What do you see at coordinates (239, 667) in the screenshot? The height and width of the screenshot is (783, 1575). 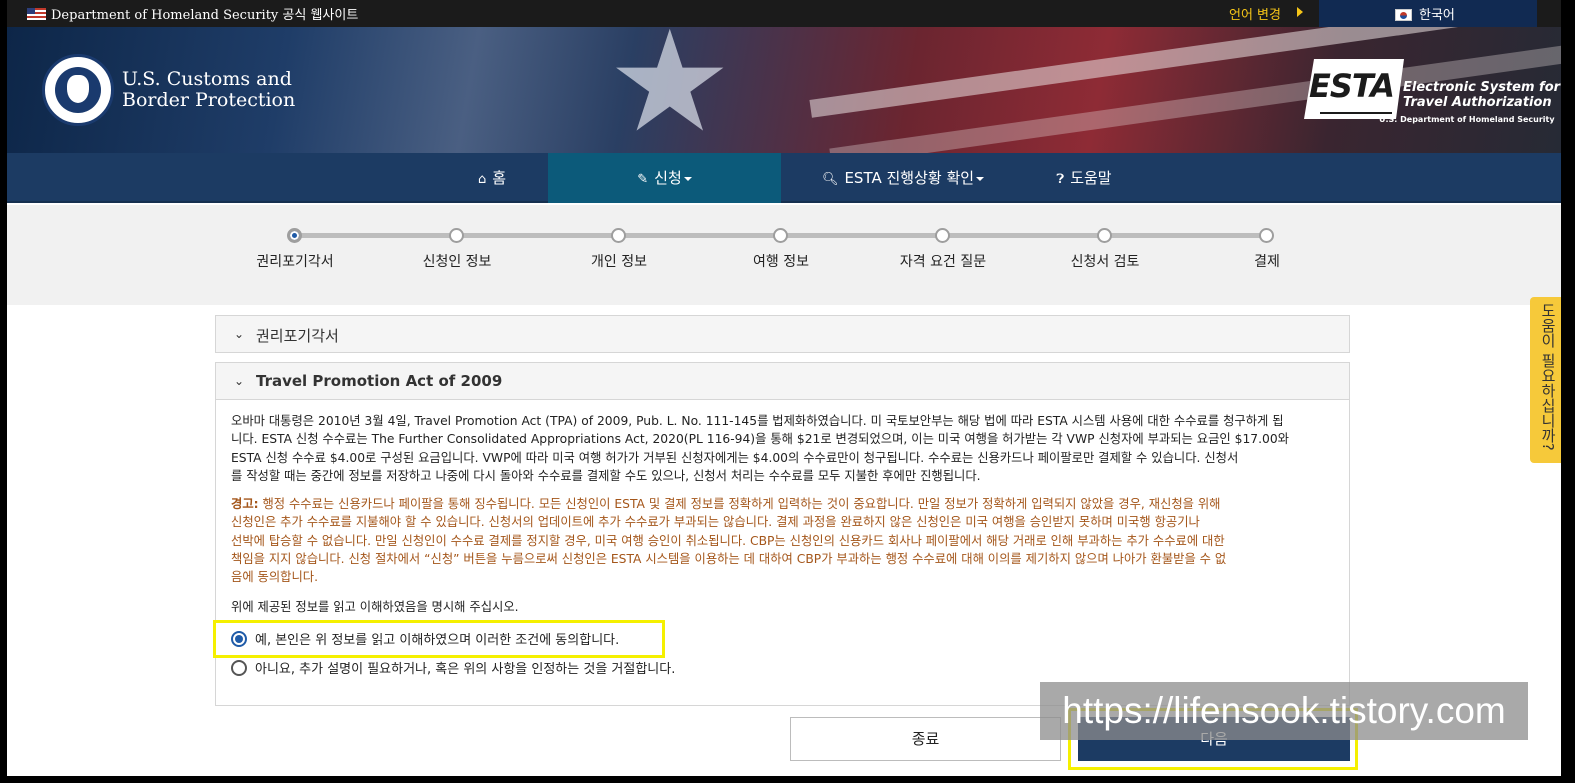 I see `radio-button` at bounding box center [239, 667].